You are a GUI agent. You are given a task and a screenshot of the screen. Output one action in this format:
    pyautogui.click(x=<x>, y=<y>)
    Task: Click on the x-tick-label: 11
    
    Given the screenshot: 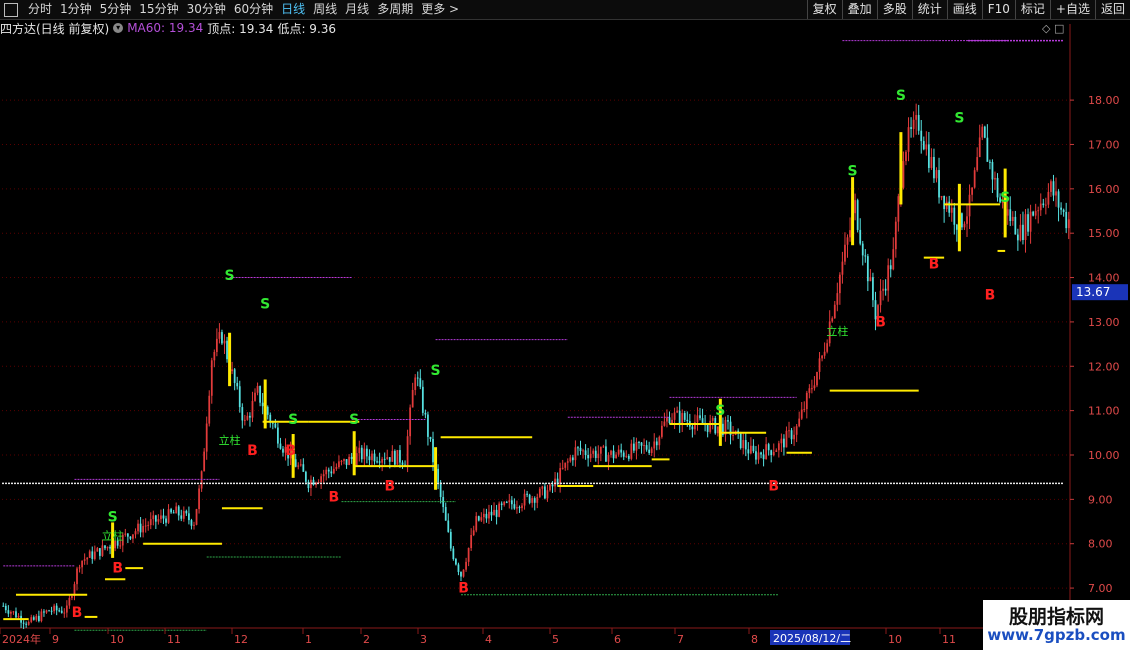 What is the action you would take?
    pyautogui.click(x=949, y=639)
    